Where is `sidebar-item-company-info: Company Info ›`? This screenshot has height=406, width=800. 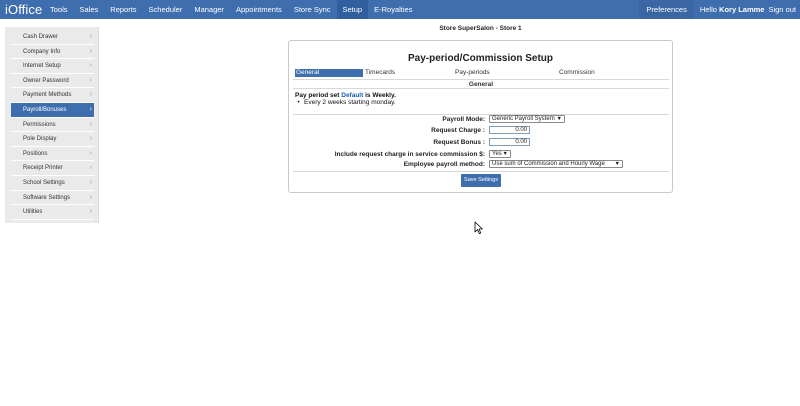
sidebar-item-company-info: Company Info › is located at coordinates (52, 52).